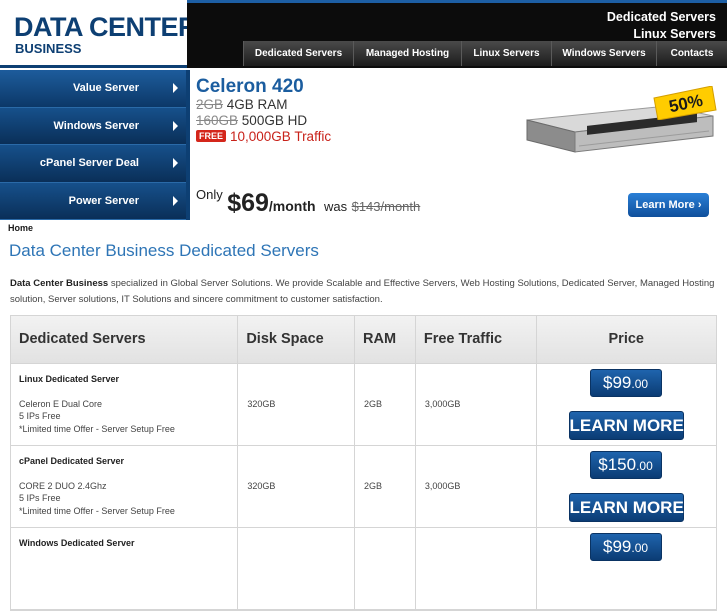  I want to click on nav-managed-hosting: Managed Hosting, so click(407, 53).